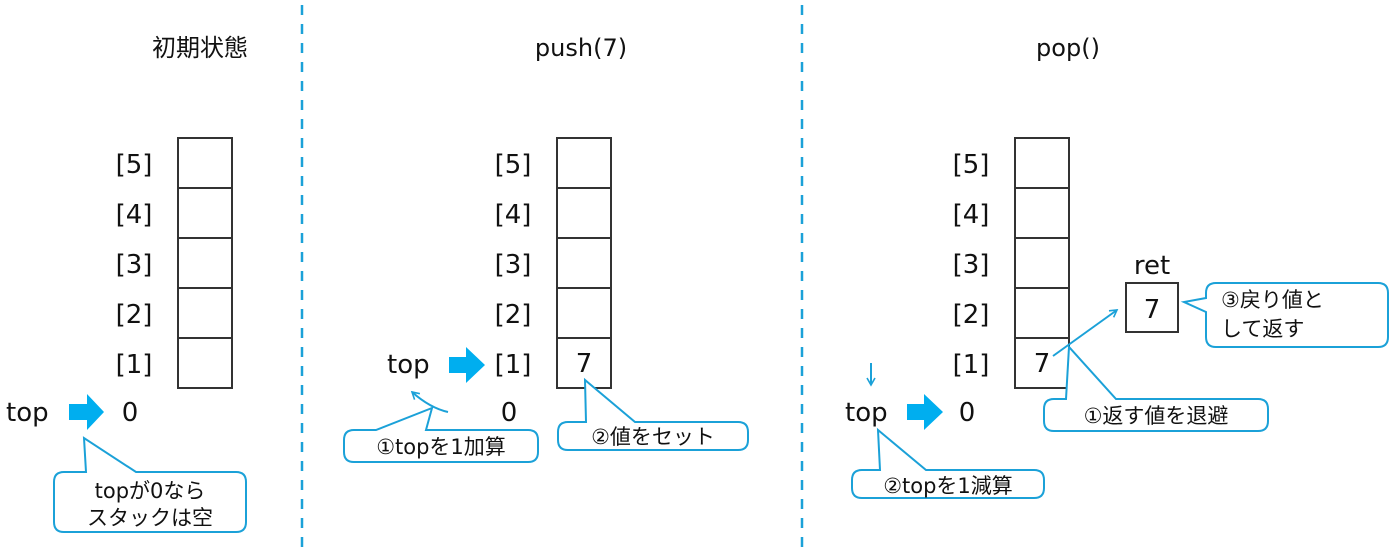  What do you see at coordinates (441, 447) in the screenshot?
I see `callout-text: ①topを1加算` at bounding box center [441, 447].